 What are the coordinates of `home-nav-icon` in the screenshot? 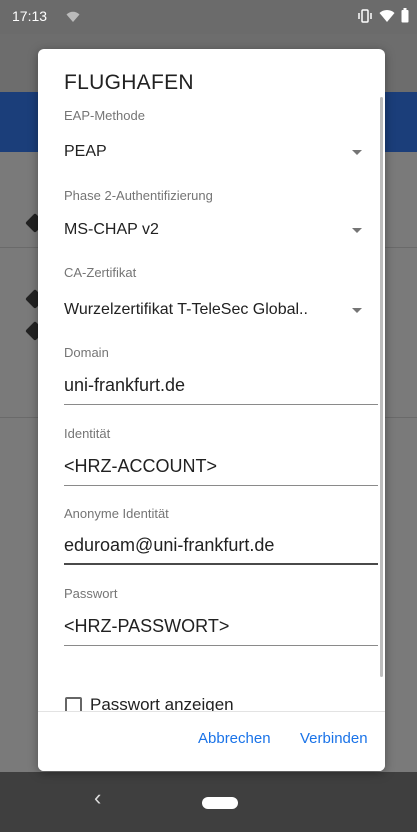 It's located at (220, 803).